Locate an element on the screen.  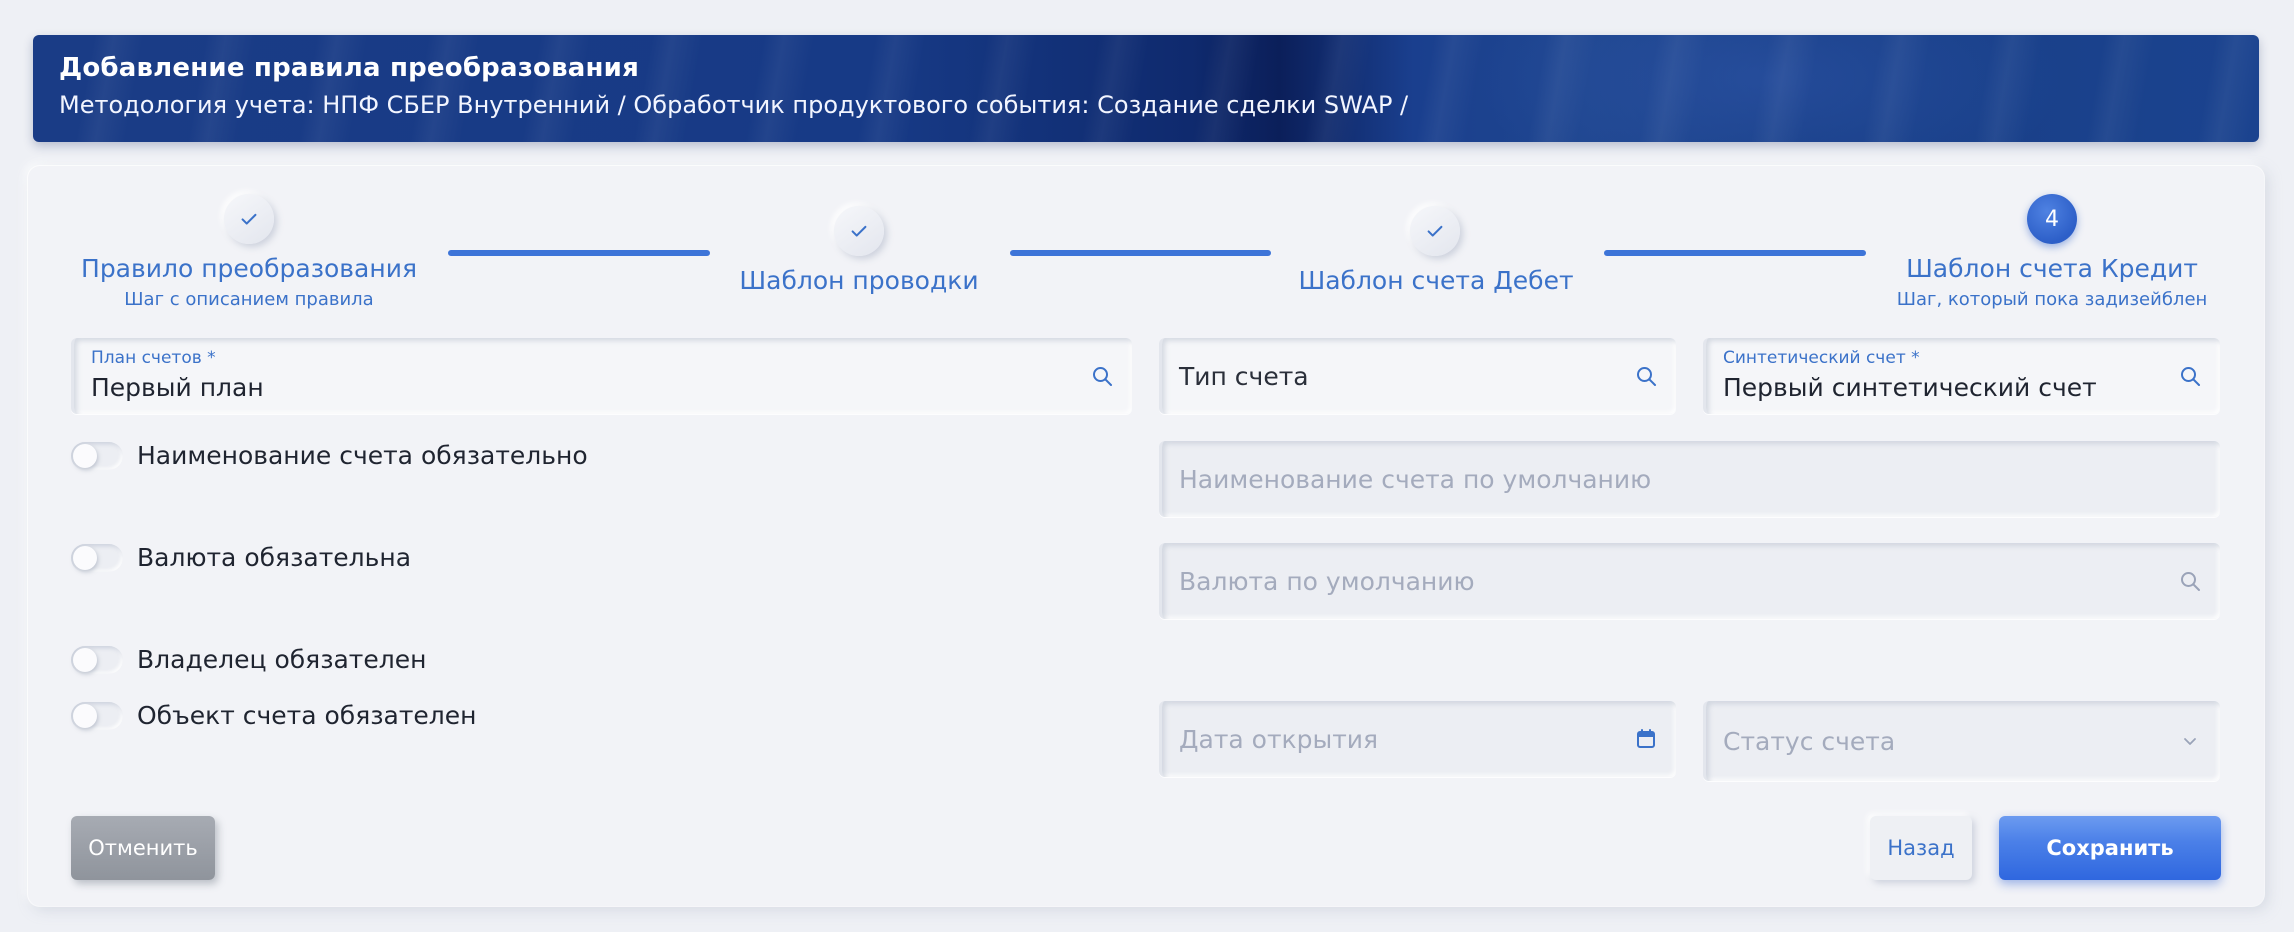
step-3-title: Шаблон счета Дебет is located at coordinates (1435, 280).